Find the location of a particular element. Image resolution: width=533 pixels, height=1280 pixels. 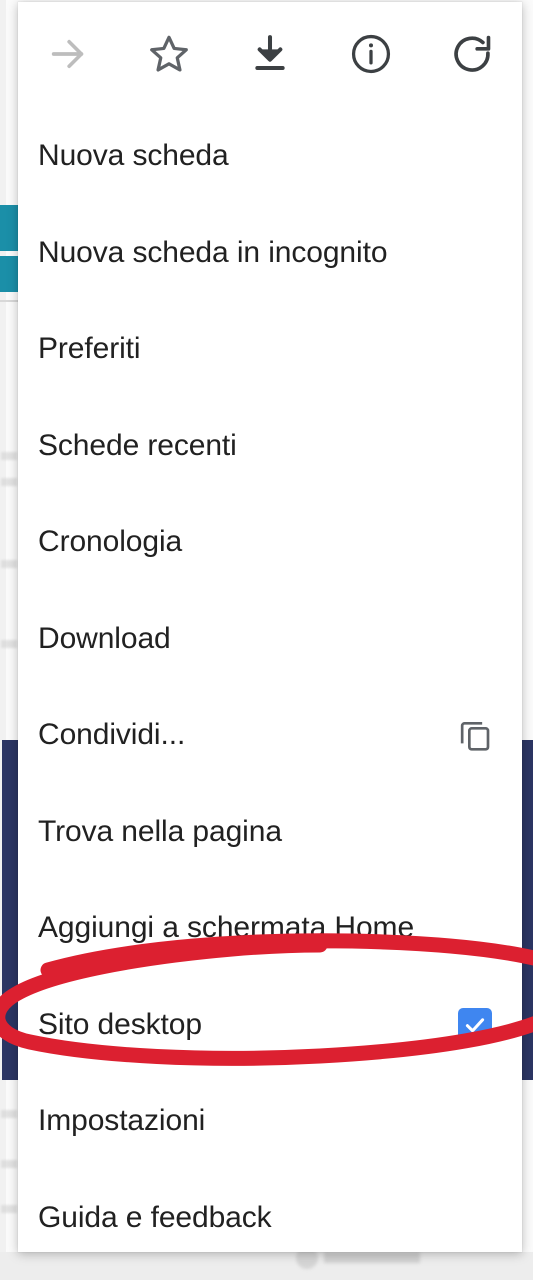

copy-icon is located at coordinates (475, 735).